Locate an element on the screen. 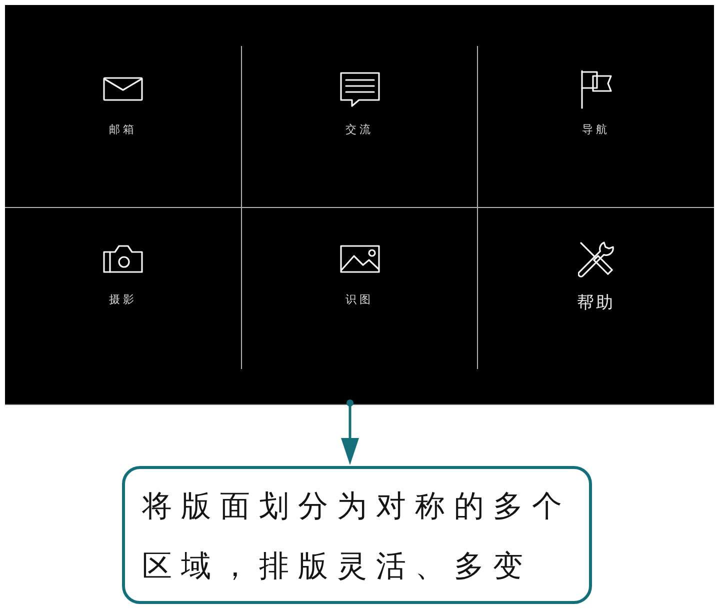  menu-tile-button: 交流 is located at coordinates (360, 103).